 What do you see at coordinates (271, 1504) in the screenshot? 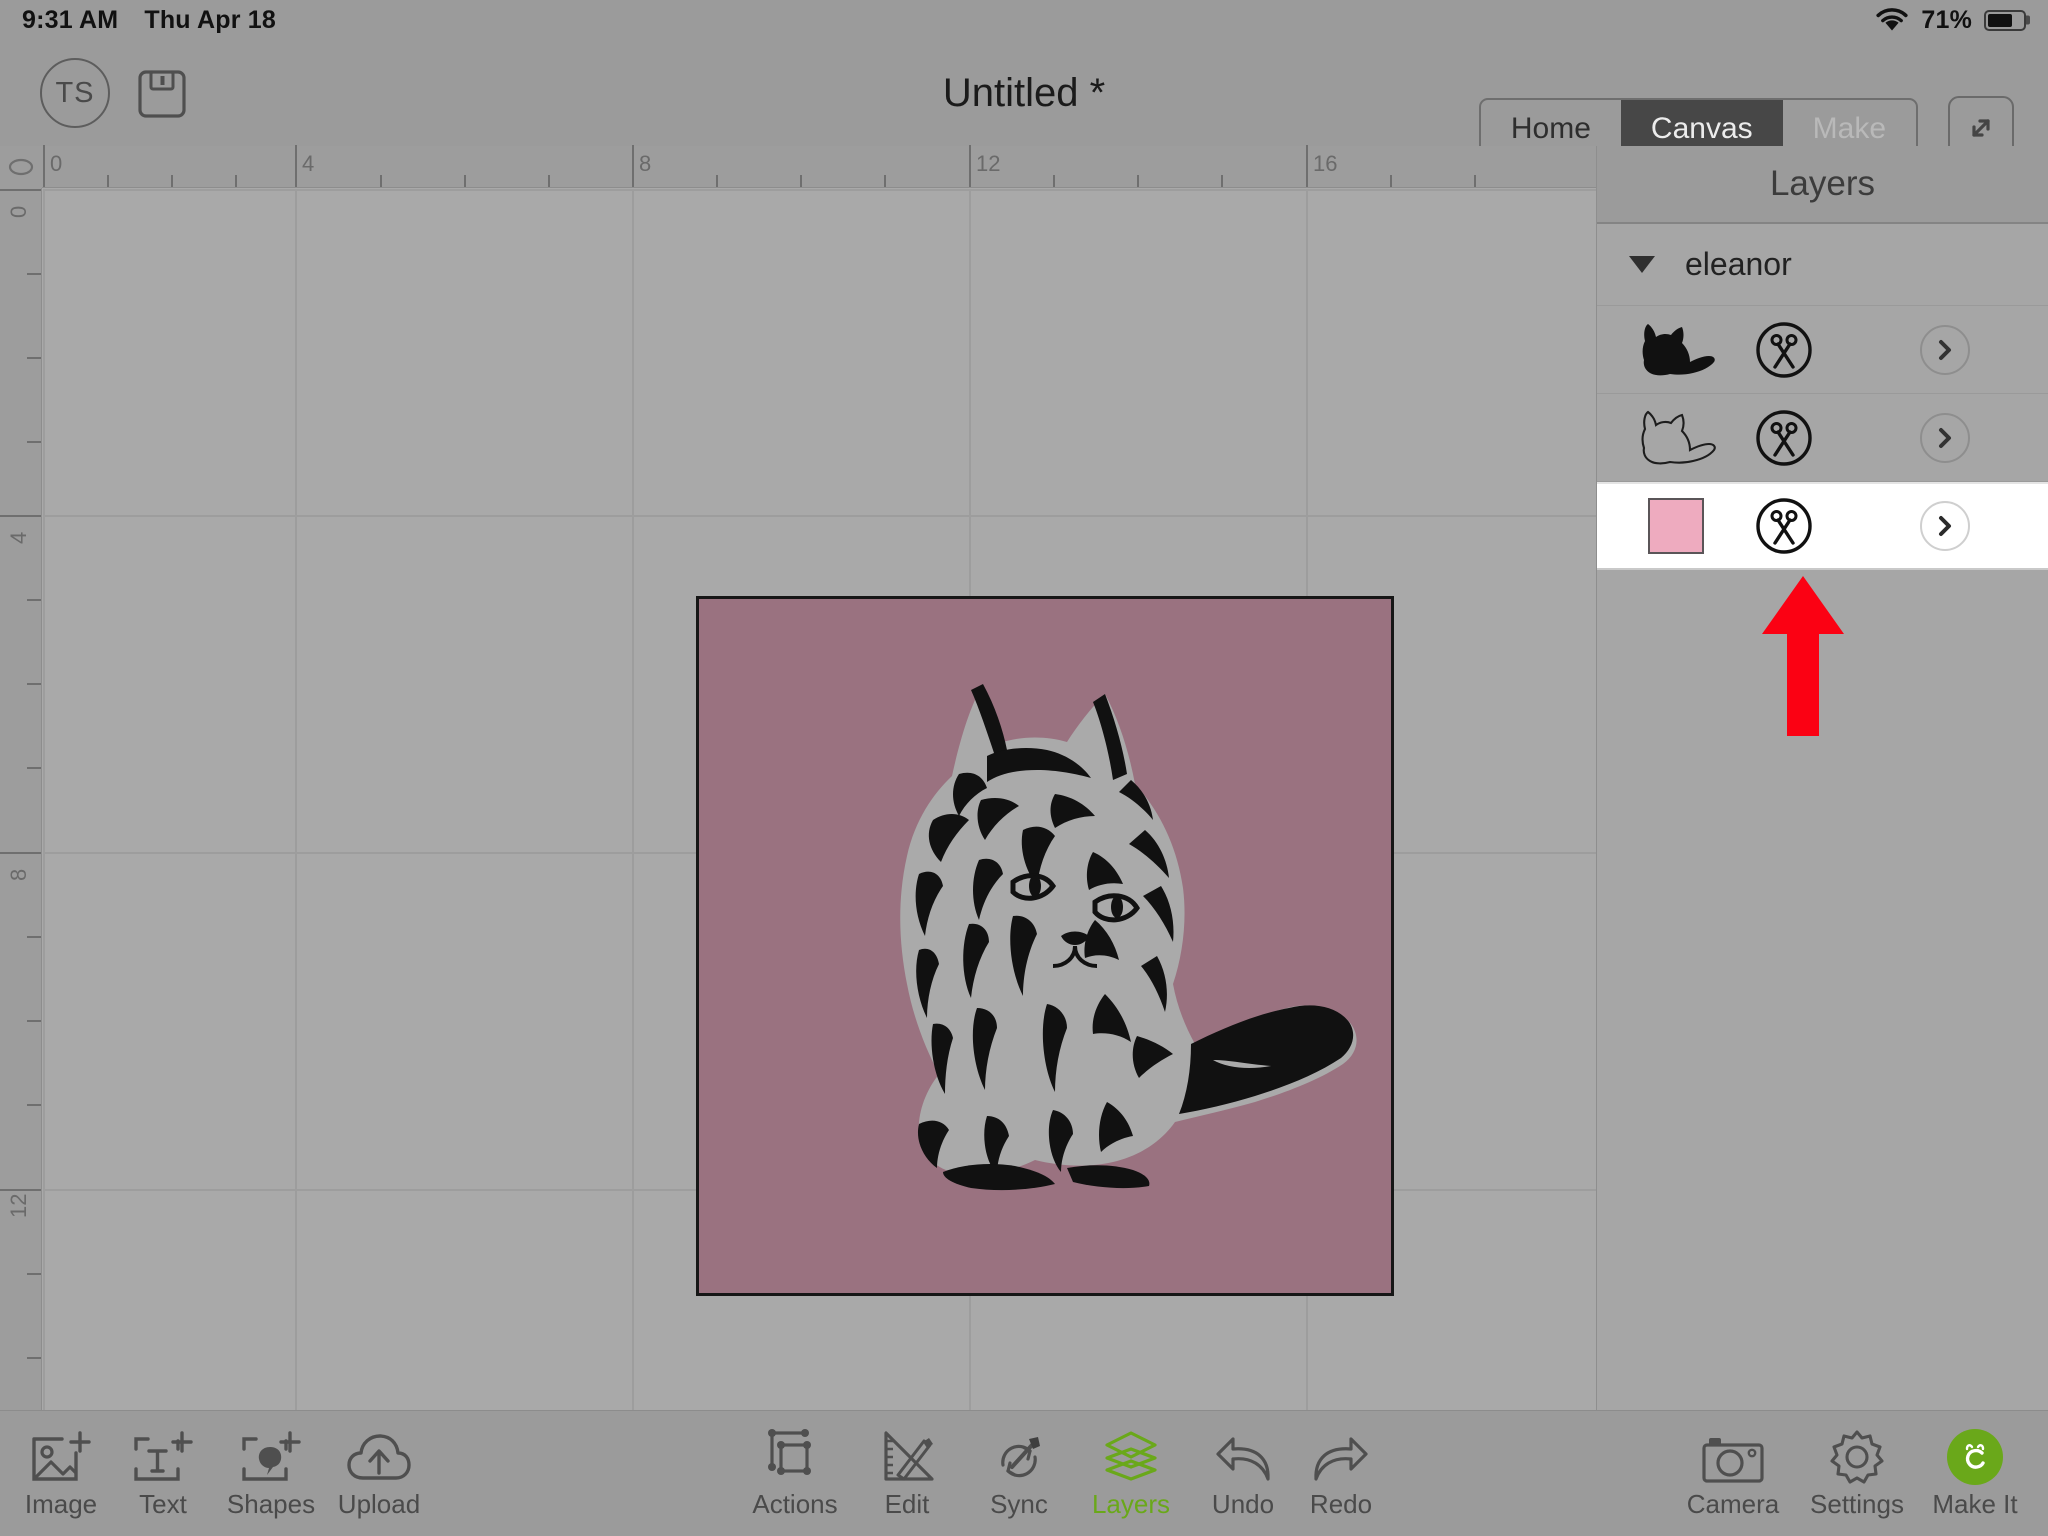
I see `toolbar-label-shapes: Shapes` at bounding box center [271, 1504].